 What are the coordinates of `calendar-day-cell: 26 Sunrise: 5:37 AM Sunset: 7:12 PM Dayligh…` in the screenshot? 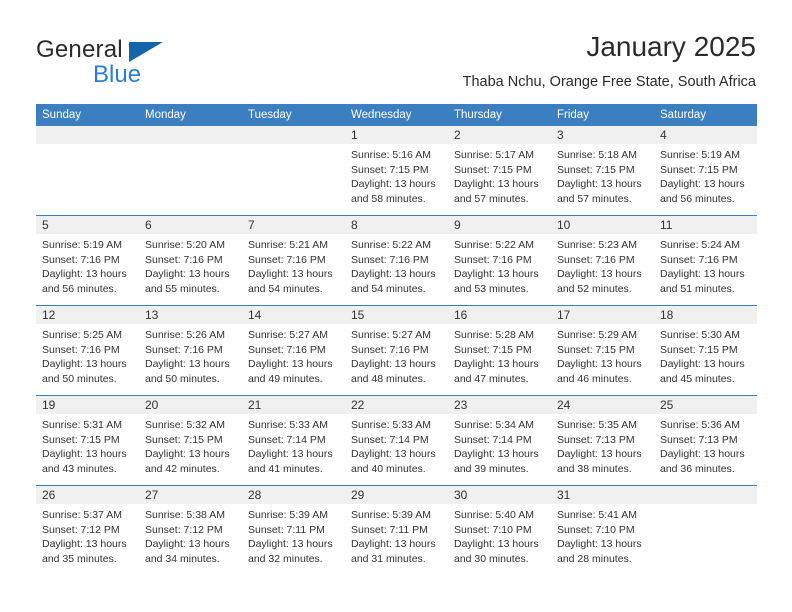 It's located at (87, 530).